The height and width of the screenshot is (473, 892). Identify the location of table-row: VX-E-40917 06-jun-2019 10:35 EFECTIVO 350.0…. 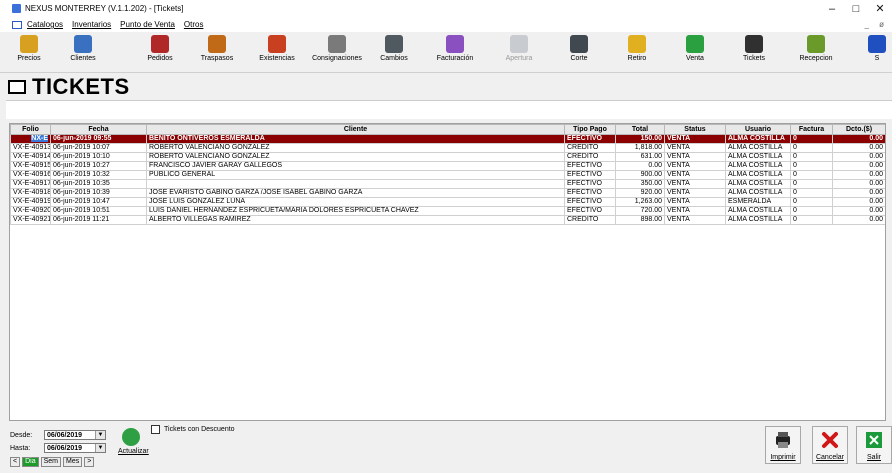
(447, 184).